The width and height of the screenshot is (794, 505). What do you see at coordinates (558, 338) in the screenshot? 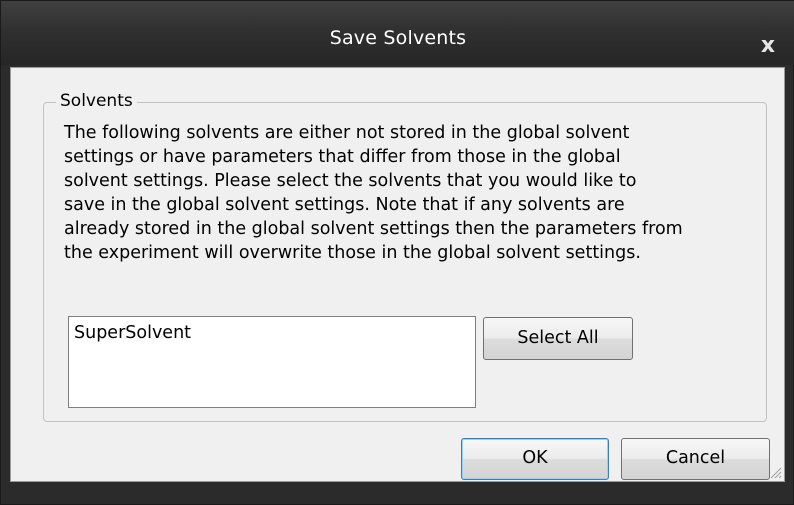
I see `select-all-button: Select All` at bounding box center [558, 338].